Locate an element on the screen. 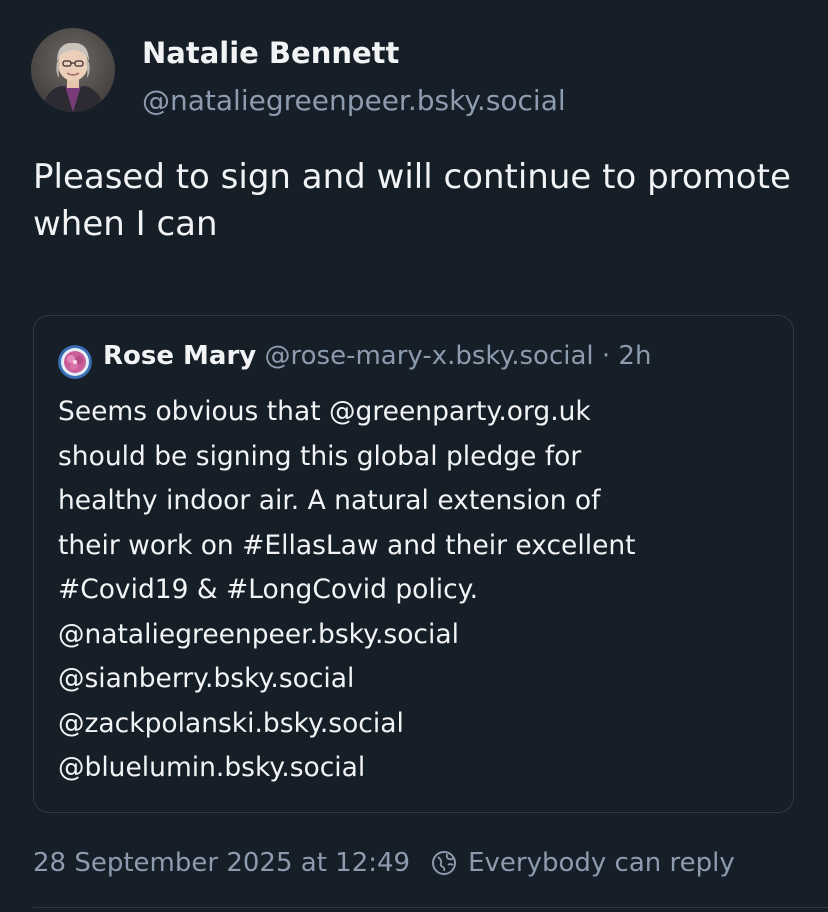 The width and height of the screenshot is (828, 912). quoted-text-line: should be signing this global pledge for is located at coordinates (320, 456).